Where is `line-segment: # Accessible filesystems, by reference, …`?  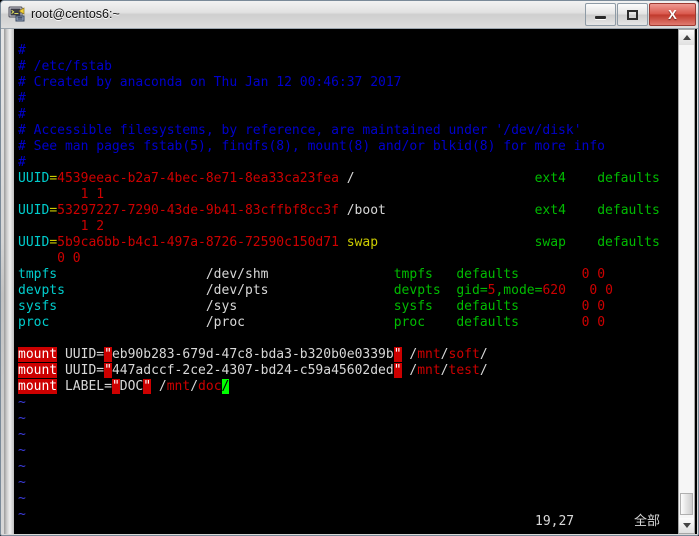 line-segment: # Accessible filesystems, by reference, … is located at coordinates (300, 130).